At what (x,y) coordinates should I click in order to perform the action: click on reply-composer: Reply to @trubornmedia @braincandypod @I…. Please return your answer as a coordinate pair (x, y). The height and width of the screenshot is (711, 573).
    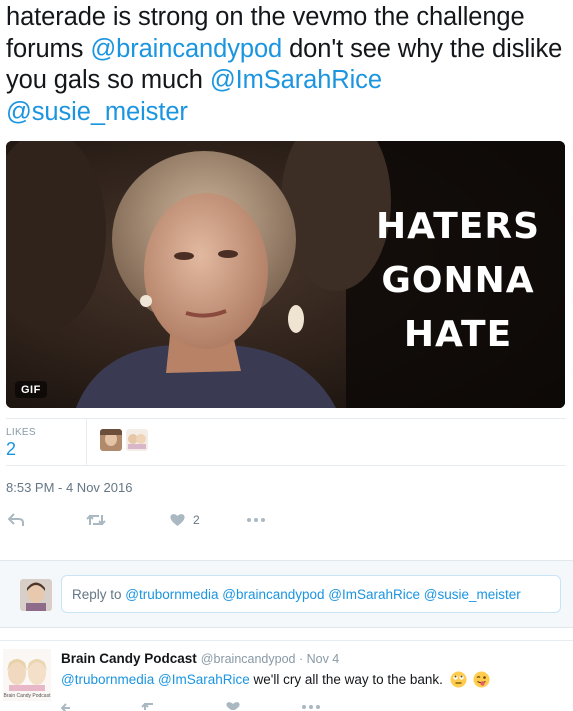
    Looking at the image, I should click on (286, 594).